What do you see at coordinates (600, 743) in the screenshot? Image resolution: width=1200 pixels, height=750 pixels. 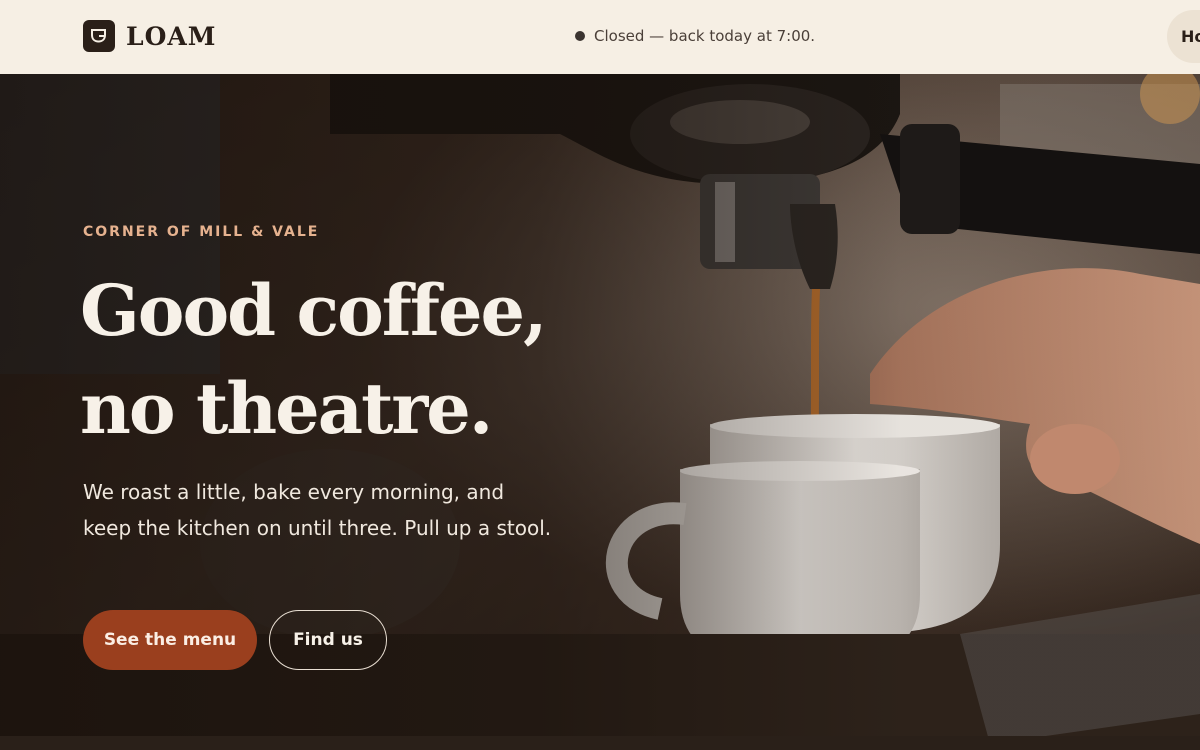 I see `section-divider` at bounding box center [600, 743].